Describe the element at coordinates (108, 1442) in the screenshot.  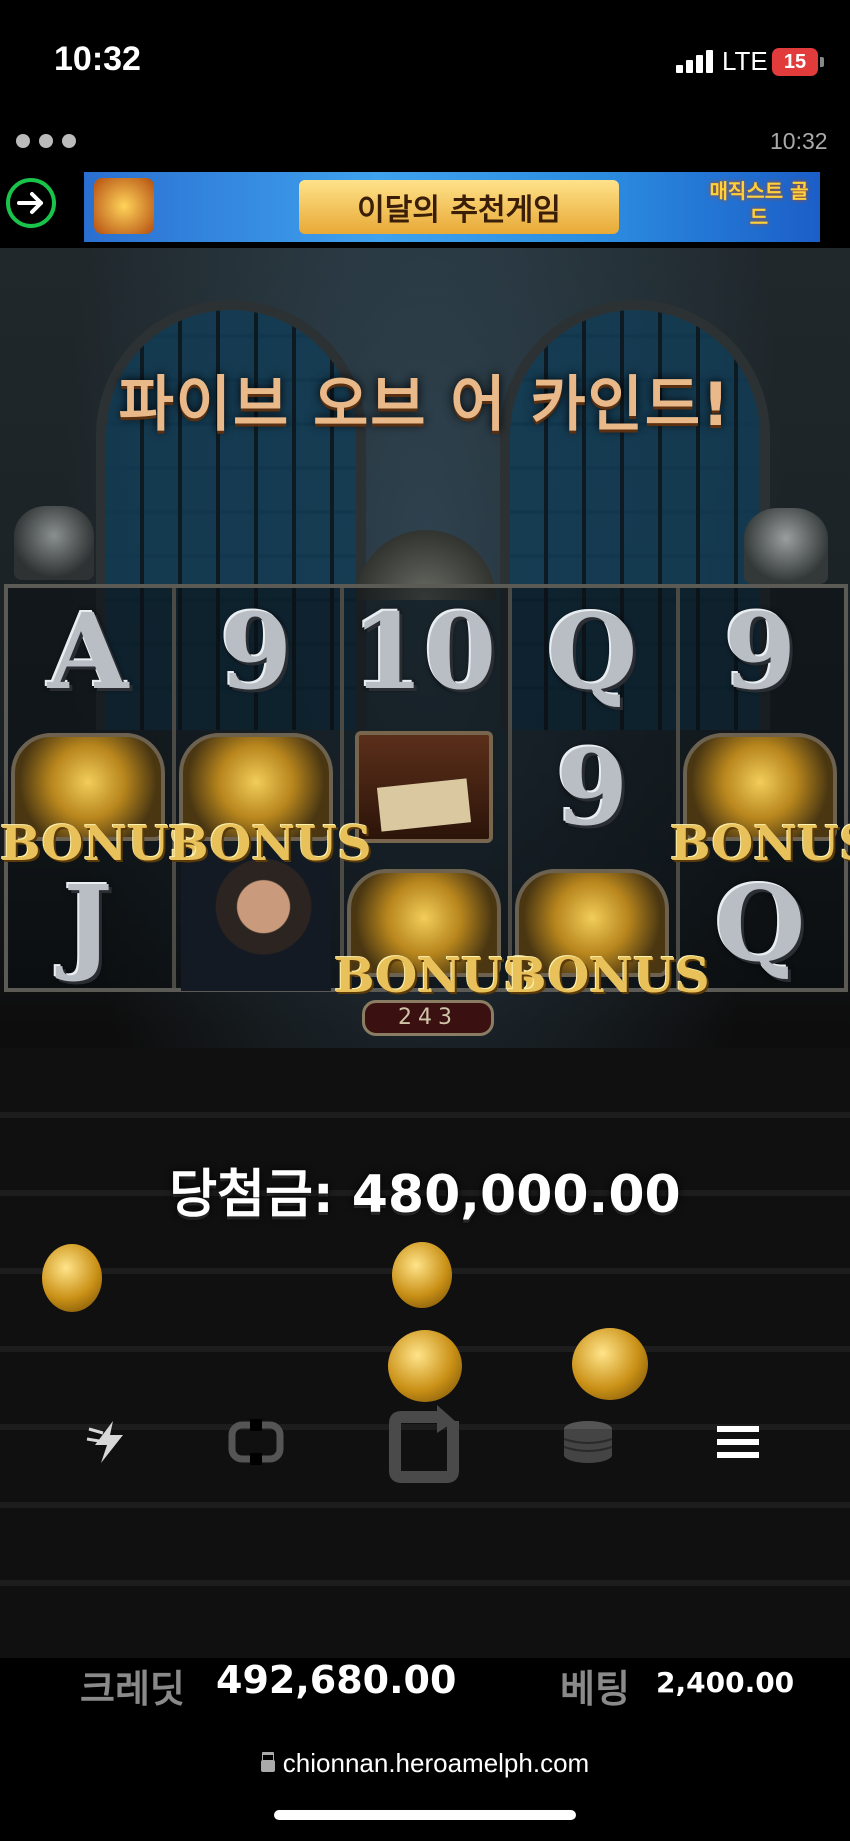
I see `lightning-icon` at that location.